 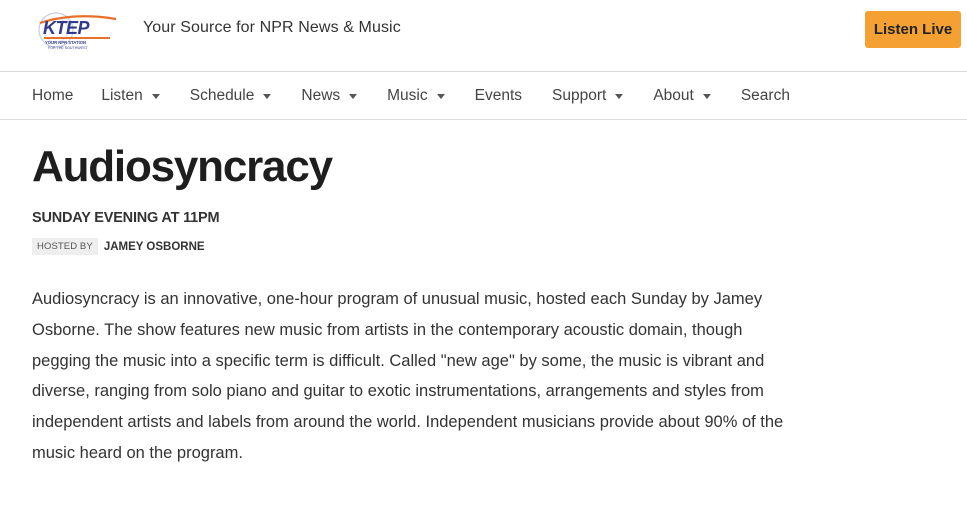 What do you see at coordinates (499, 246) in the screenshot?
I see `host-byline: HOSTED BY JAMEY OSBORNE` at bounding box center [499, 246].